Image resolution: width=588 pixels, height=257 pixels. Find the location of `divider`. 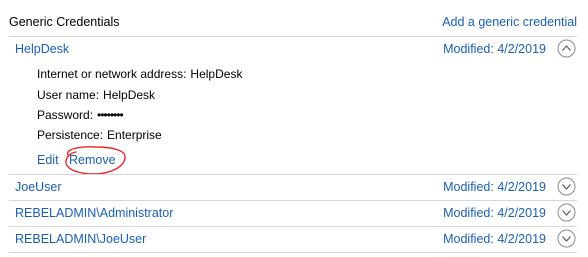

divider is located at coordinates (293, 252).